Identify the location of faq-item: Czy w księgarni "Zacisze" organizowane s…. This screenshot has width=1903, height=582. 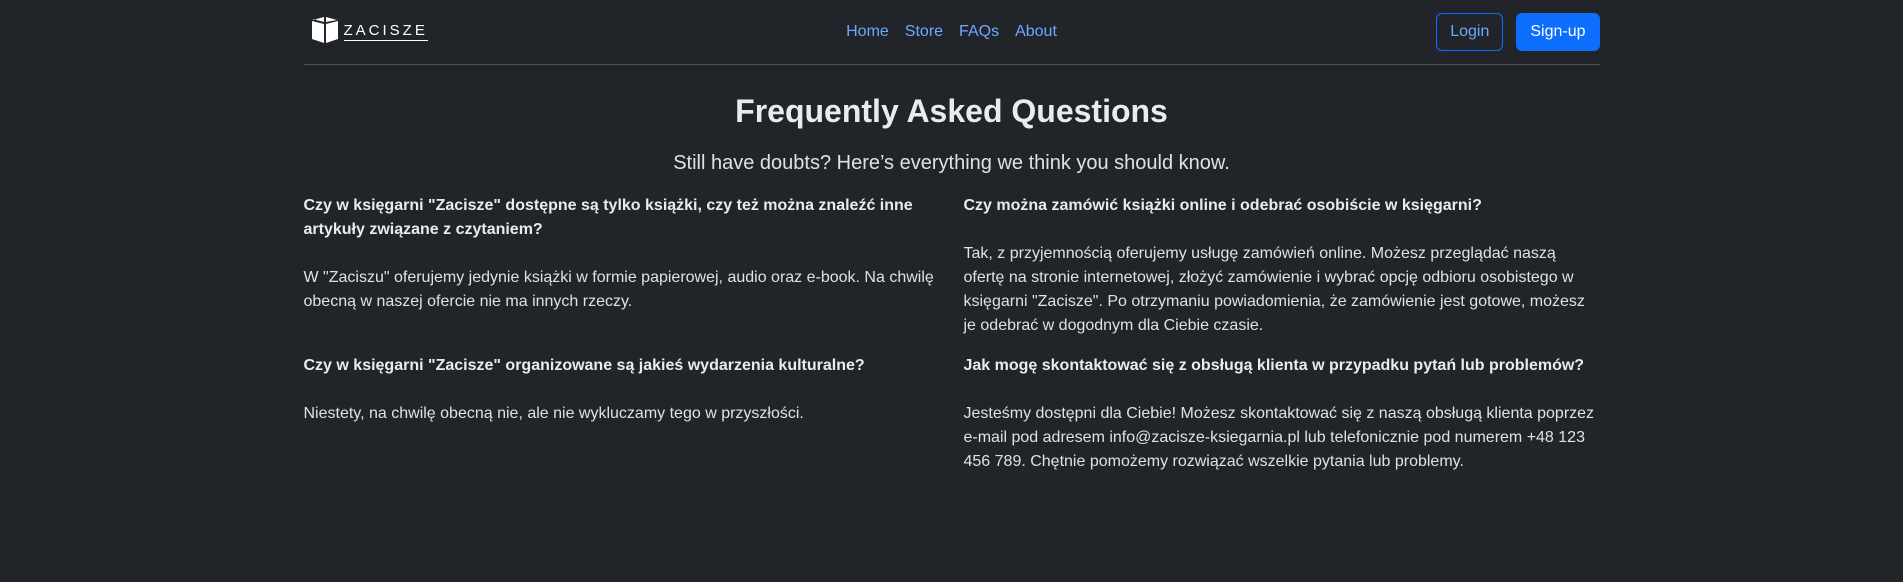
(622, 434).